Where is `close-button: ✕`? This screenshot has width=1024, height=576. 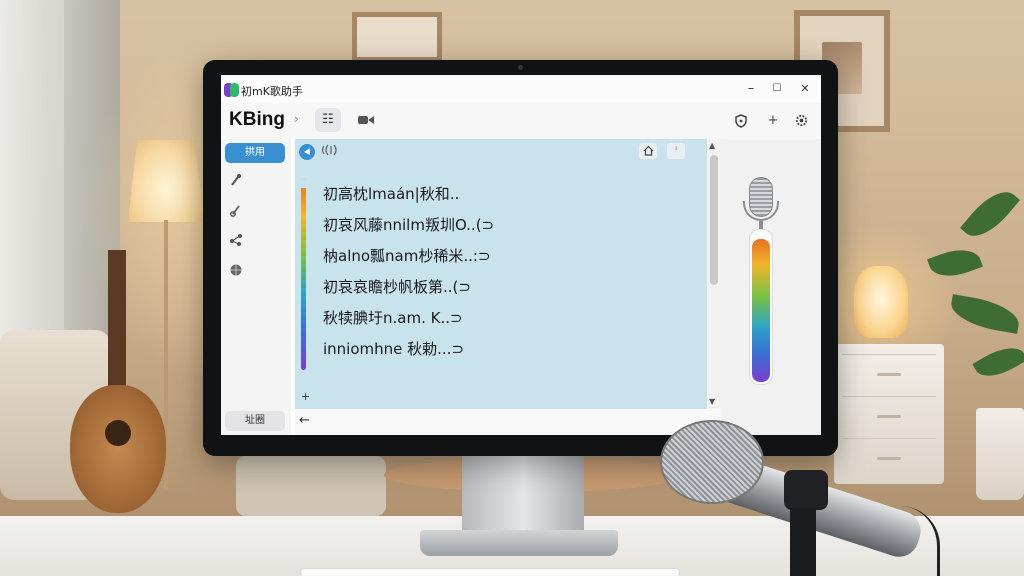
close-button: ✕ is located at coordinates (805, 89).